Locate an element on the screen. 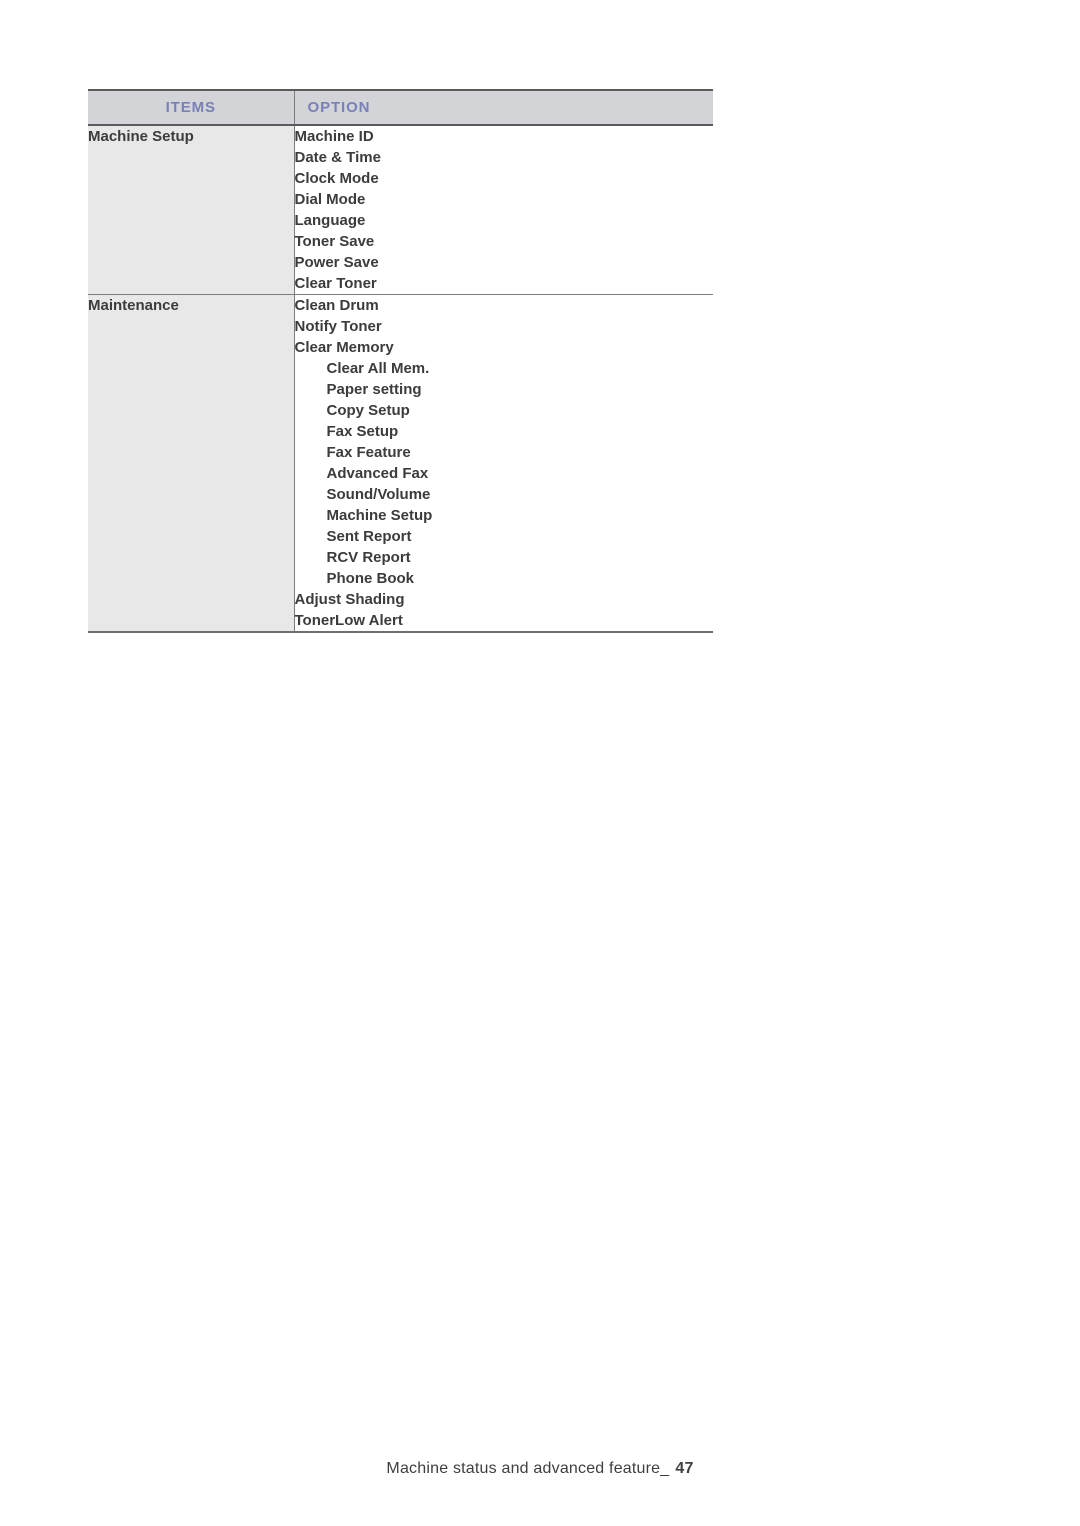  item-label: Machine Setup is located at coordinates (141, 136).